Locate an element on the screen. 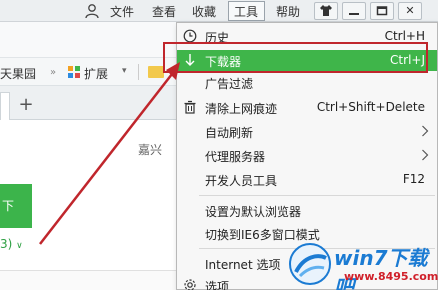 The height and width of the screenshot is (290, 438). watermark: win7下载吧 www.8495.com is located at coordinates (362, 263).